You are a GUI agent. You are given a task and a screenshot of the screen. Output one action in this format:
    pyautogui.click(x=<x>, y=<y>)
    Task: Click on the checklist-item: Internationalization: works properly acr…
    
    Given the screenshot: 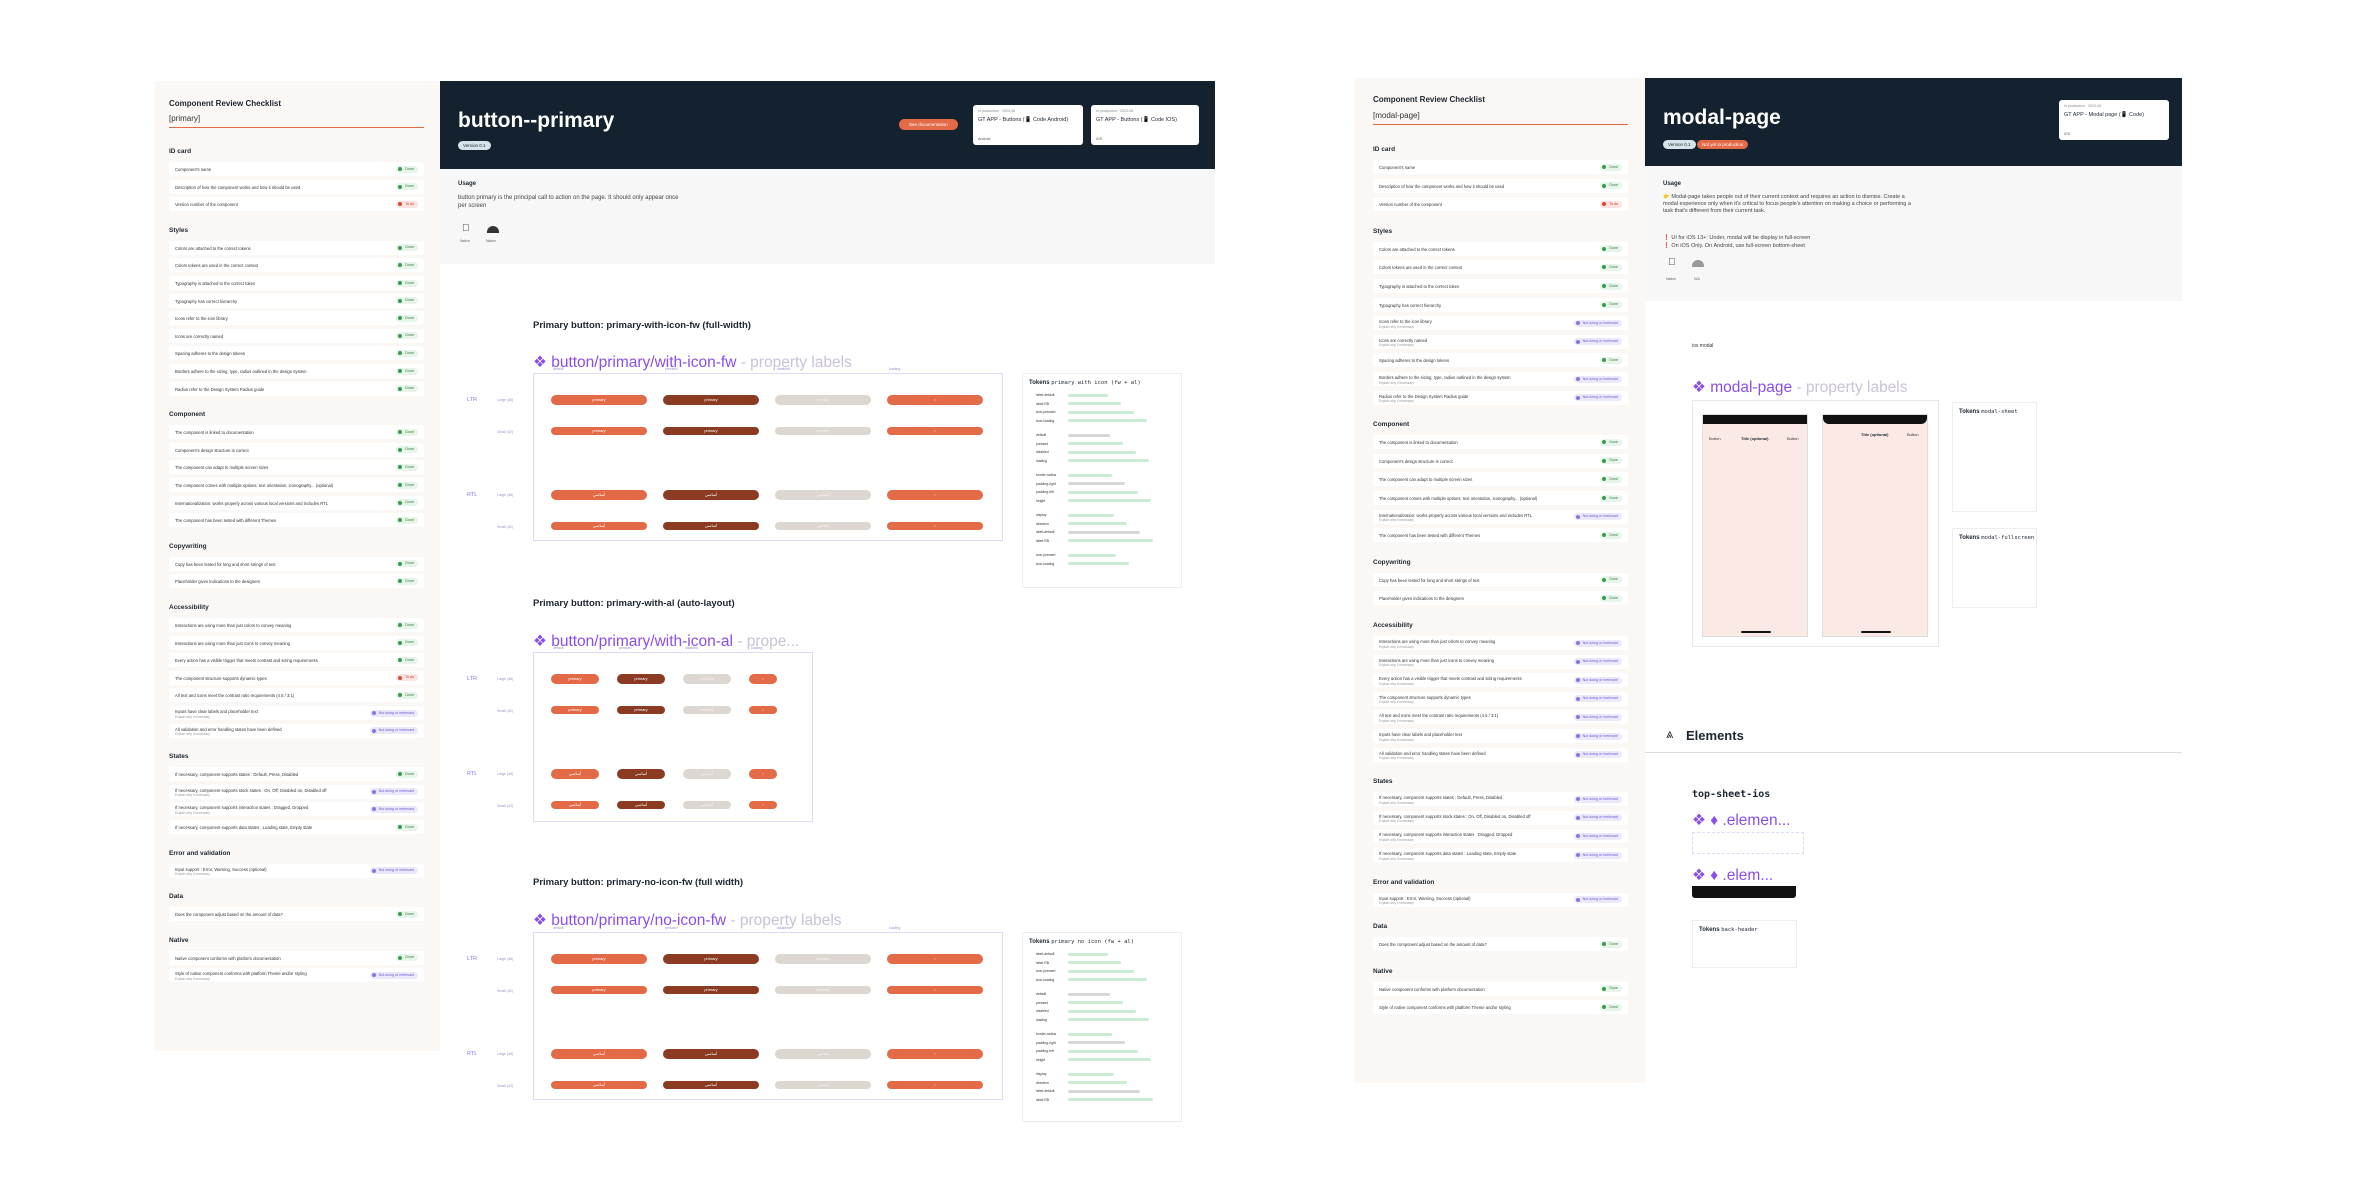 What is the action you would take?
    pyautogui.click(x=1500, y=516)
    